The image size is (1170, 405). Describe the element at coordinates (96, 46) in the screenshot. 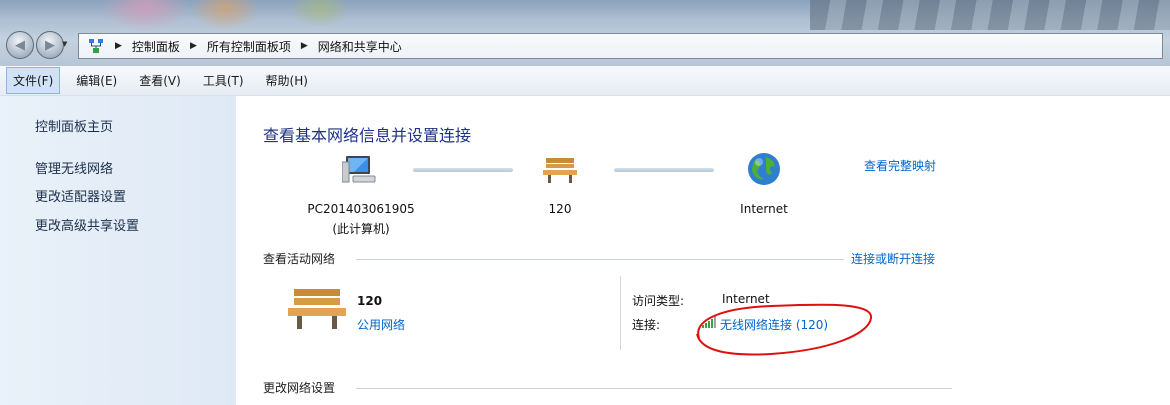

I see `network-center-icon` at that location.